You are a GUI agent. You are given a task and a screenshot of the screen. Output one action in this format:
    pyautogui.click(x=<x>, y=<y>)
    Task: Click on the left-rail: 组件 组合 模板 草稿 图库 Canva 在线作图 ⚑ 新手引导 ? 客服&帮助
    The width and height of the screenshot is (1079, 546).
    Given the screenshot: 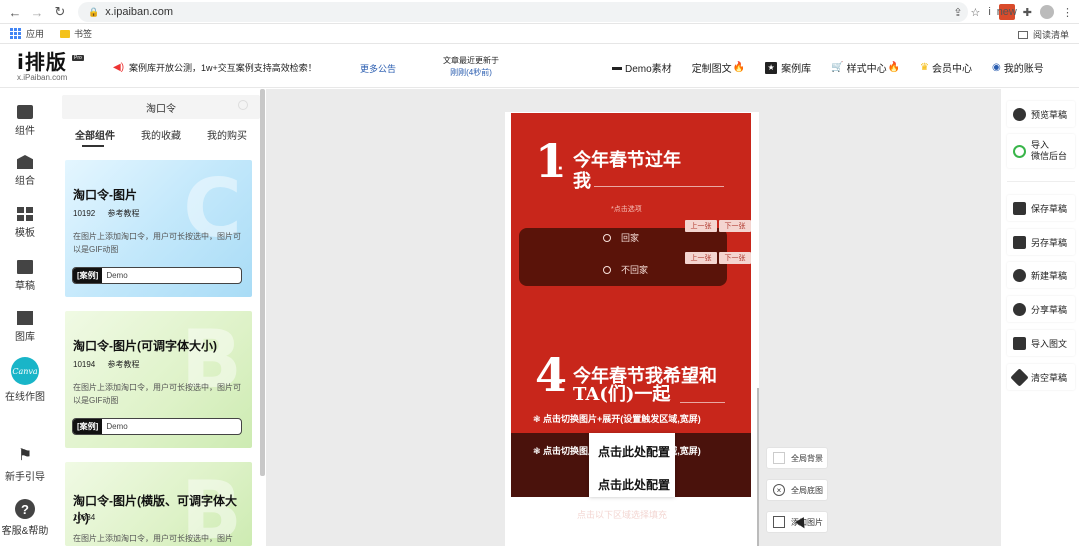 What is the action you would take?
    pyautogui.click(x=27, y=317)
    